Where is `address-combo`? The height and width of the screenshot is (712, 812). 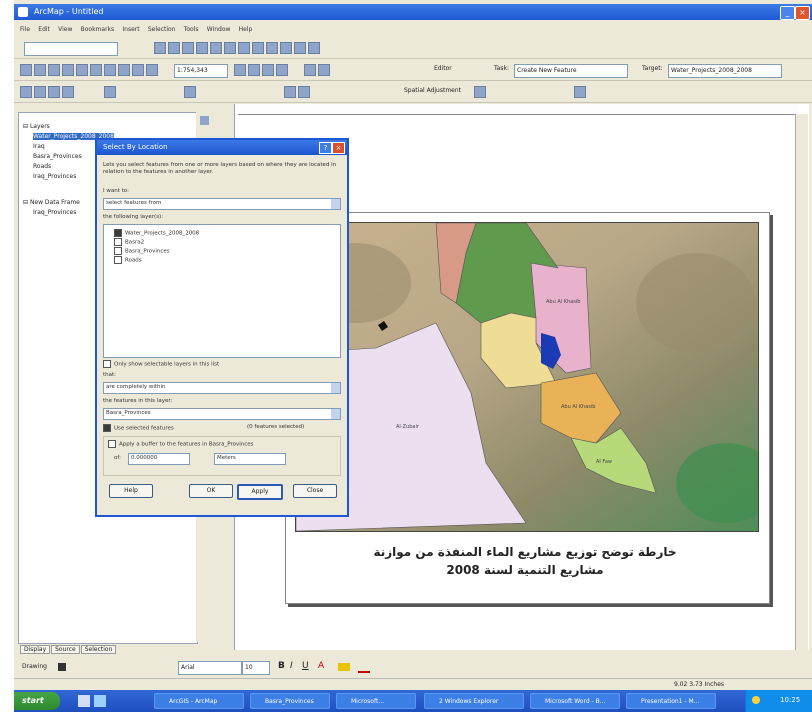 address-combo is located at coordinates (71, 49).